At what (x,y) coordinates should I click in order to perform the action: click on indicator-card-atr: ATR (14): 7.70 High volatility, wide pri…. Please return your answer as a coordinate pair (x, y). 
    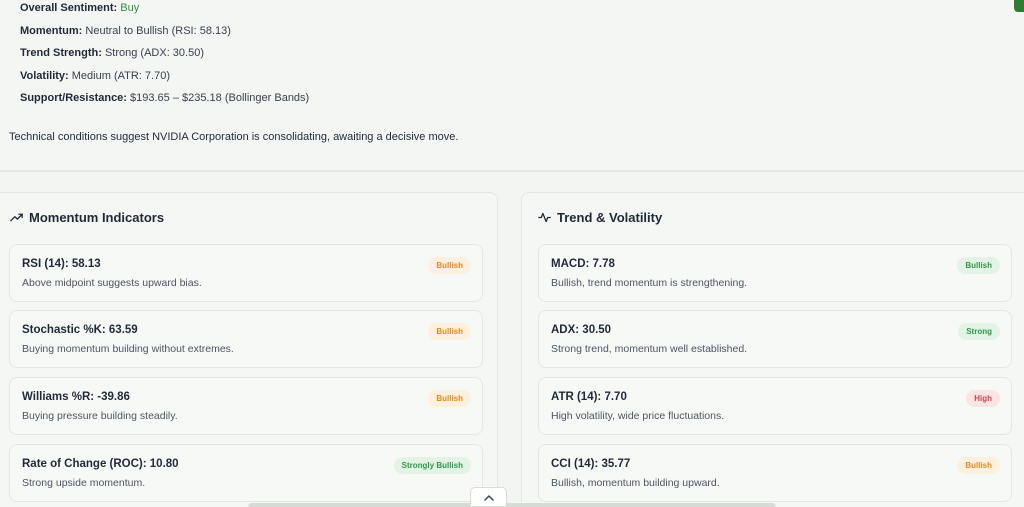
    Looking at the image, I should click on (775, 406).